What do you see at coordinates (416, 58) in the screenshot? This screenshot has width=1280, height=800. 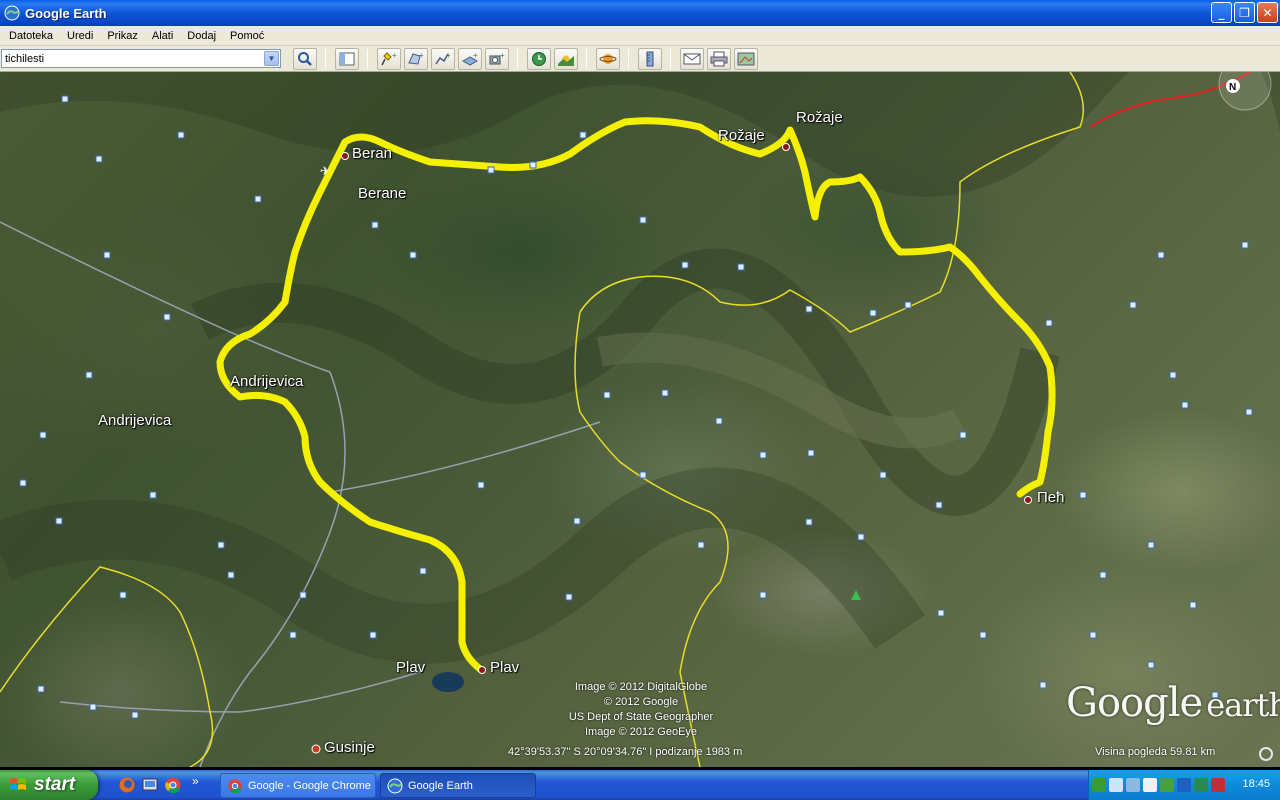 I see `add-polygon-button: +` at bounding box center [416, 58].